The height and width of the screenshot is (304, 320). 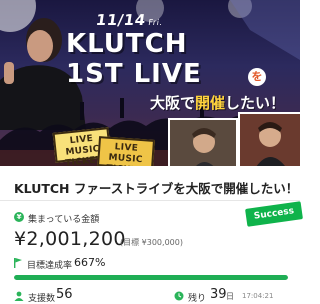 What do you see at coordinates (50, 266) in the screenshot?
I see `rate-label: 目標達成率` at bounding box center [50, 266].